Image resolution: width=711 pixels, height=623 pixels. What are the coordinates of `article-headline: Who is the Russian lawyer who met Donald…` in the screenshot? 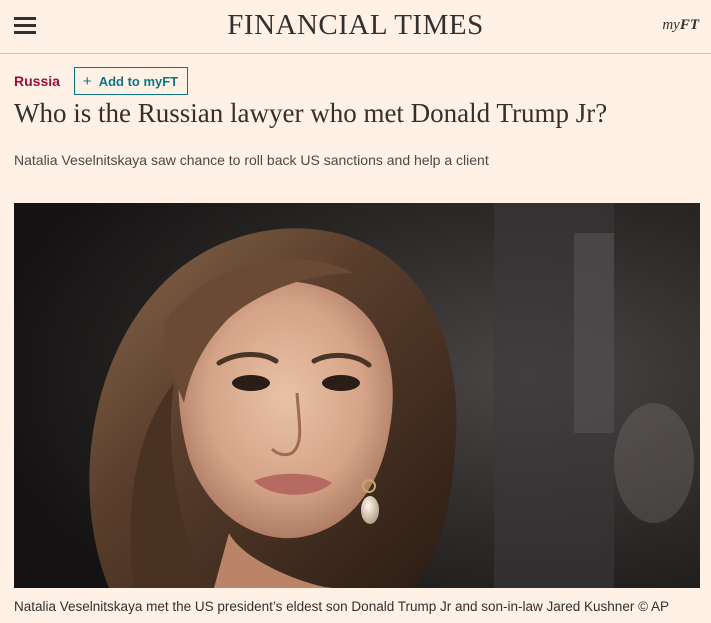 It's located at (311, 113).